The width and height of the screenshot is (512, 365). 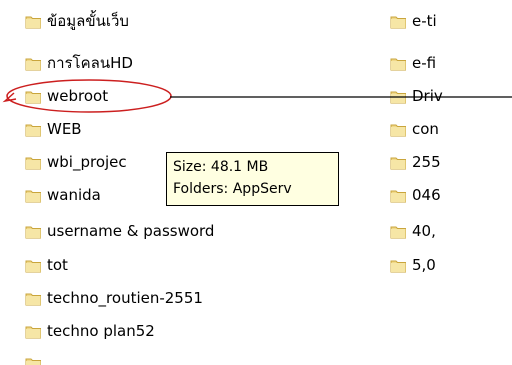 What do you see at coordinates (88, 21) in the screenshot?
I see `folder-label: ข้อมูลขั้นเว็บ` at bounding box center [88, 21].